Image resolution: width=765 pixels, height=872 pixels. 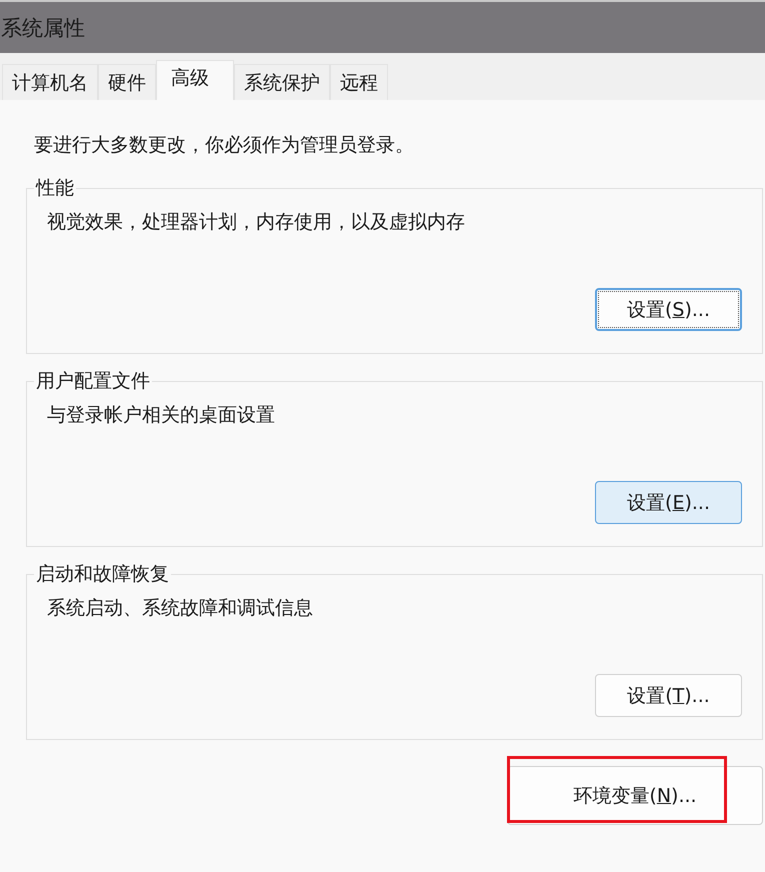 I want to click on admin-notice: 要进行大多数更改，你必须作为管理员登录。, so click(x=224, y=145).